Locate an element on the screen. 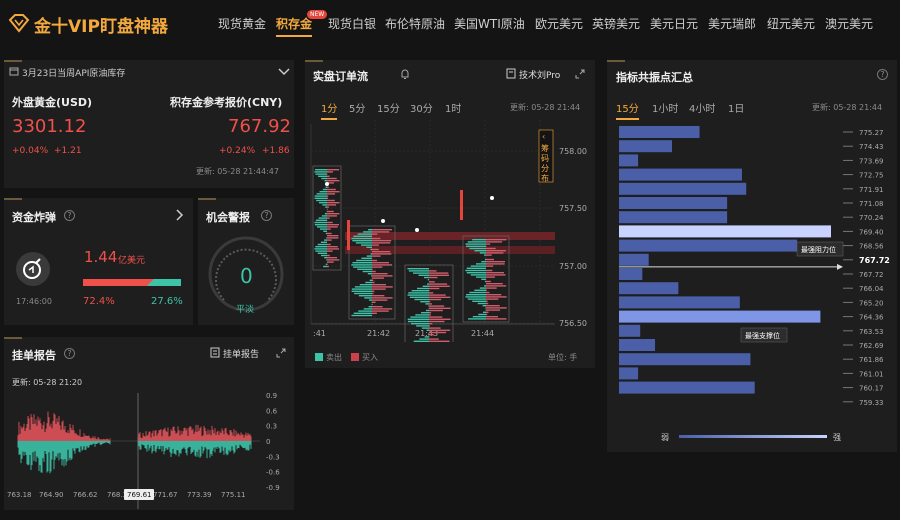  legend-strong: 强 is located at coordinates (837, 437).